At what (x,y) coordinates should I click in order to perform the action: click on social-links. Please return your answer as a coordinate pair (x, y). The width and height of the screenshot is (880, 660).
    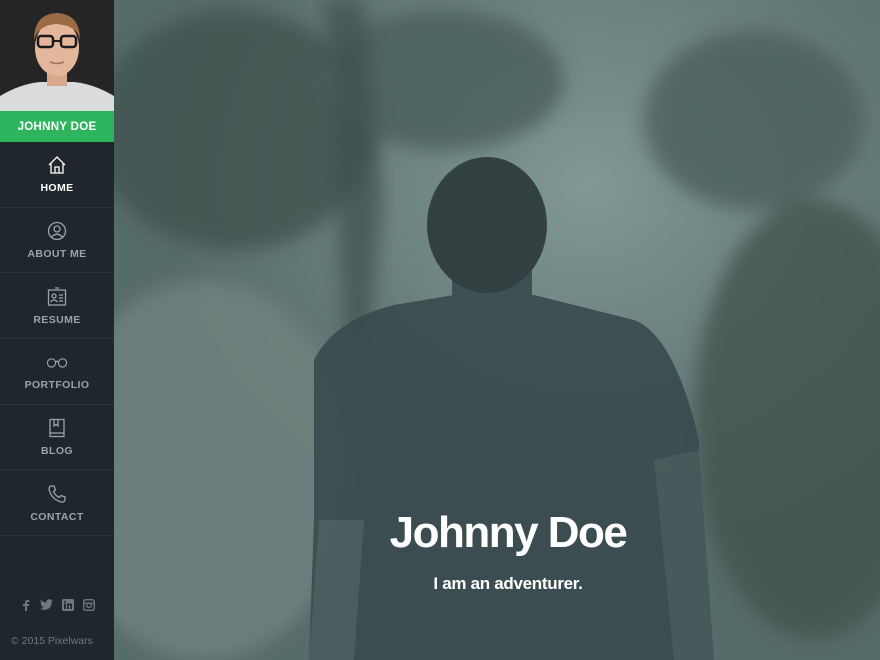
    Looking at the image, I should click on (57, 604).